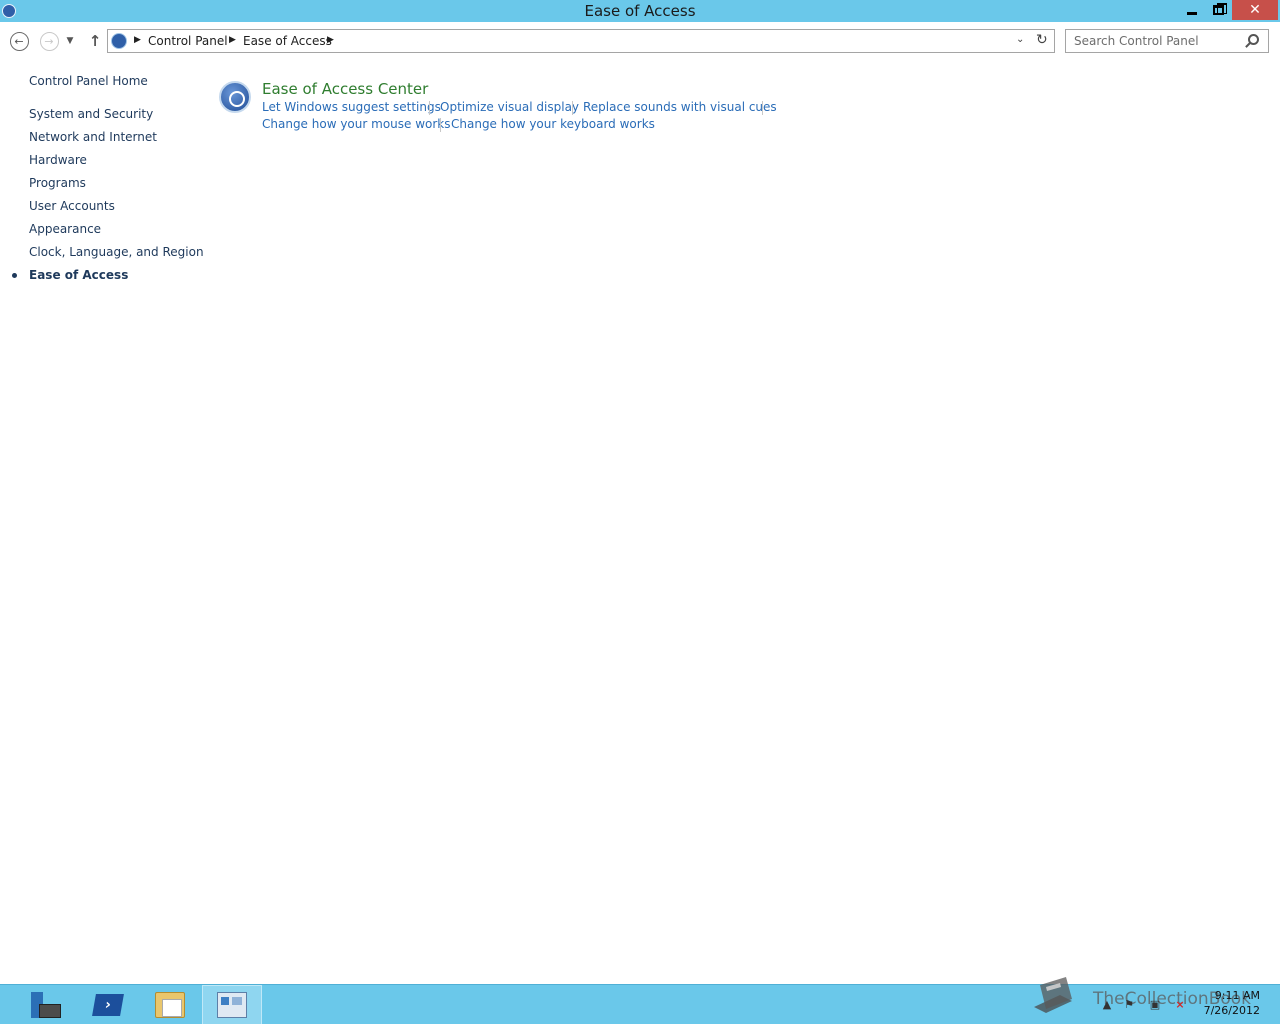  I want to click on sidebar-item-clock-language-region: Clock, Language, and Region, so click(116, 252).